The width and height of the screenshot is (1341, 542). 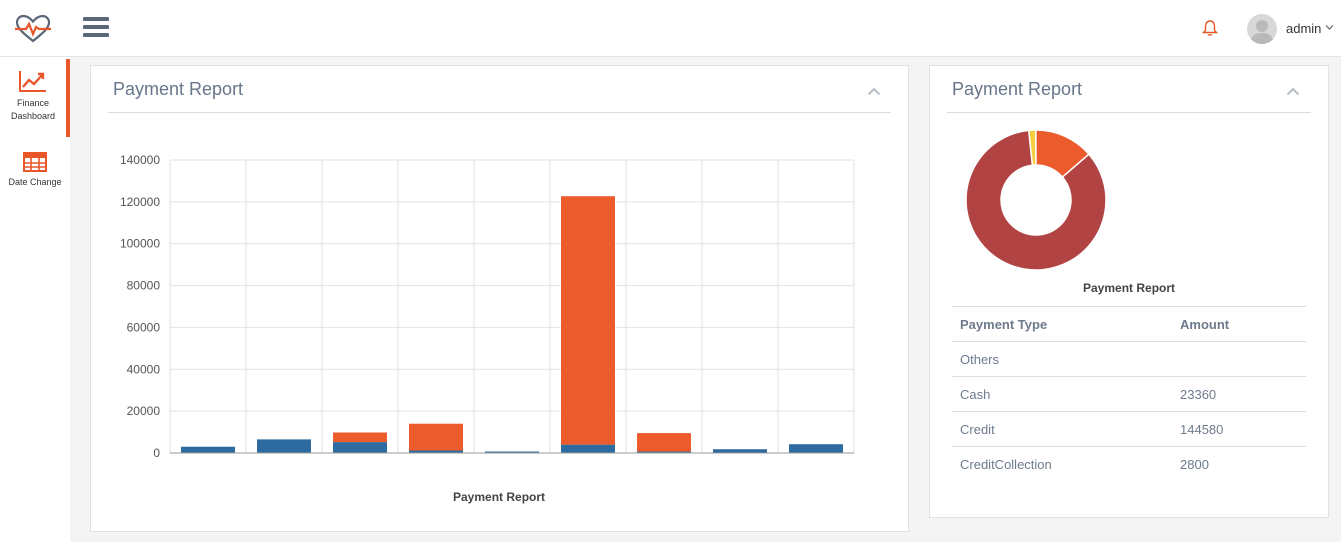 I want to click on y-tick-label: 140000, so click(x=140, y=160).